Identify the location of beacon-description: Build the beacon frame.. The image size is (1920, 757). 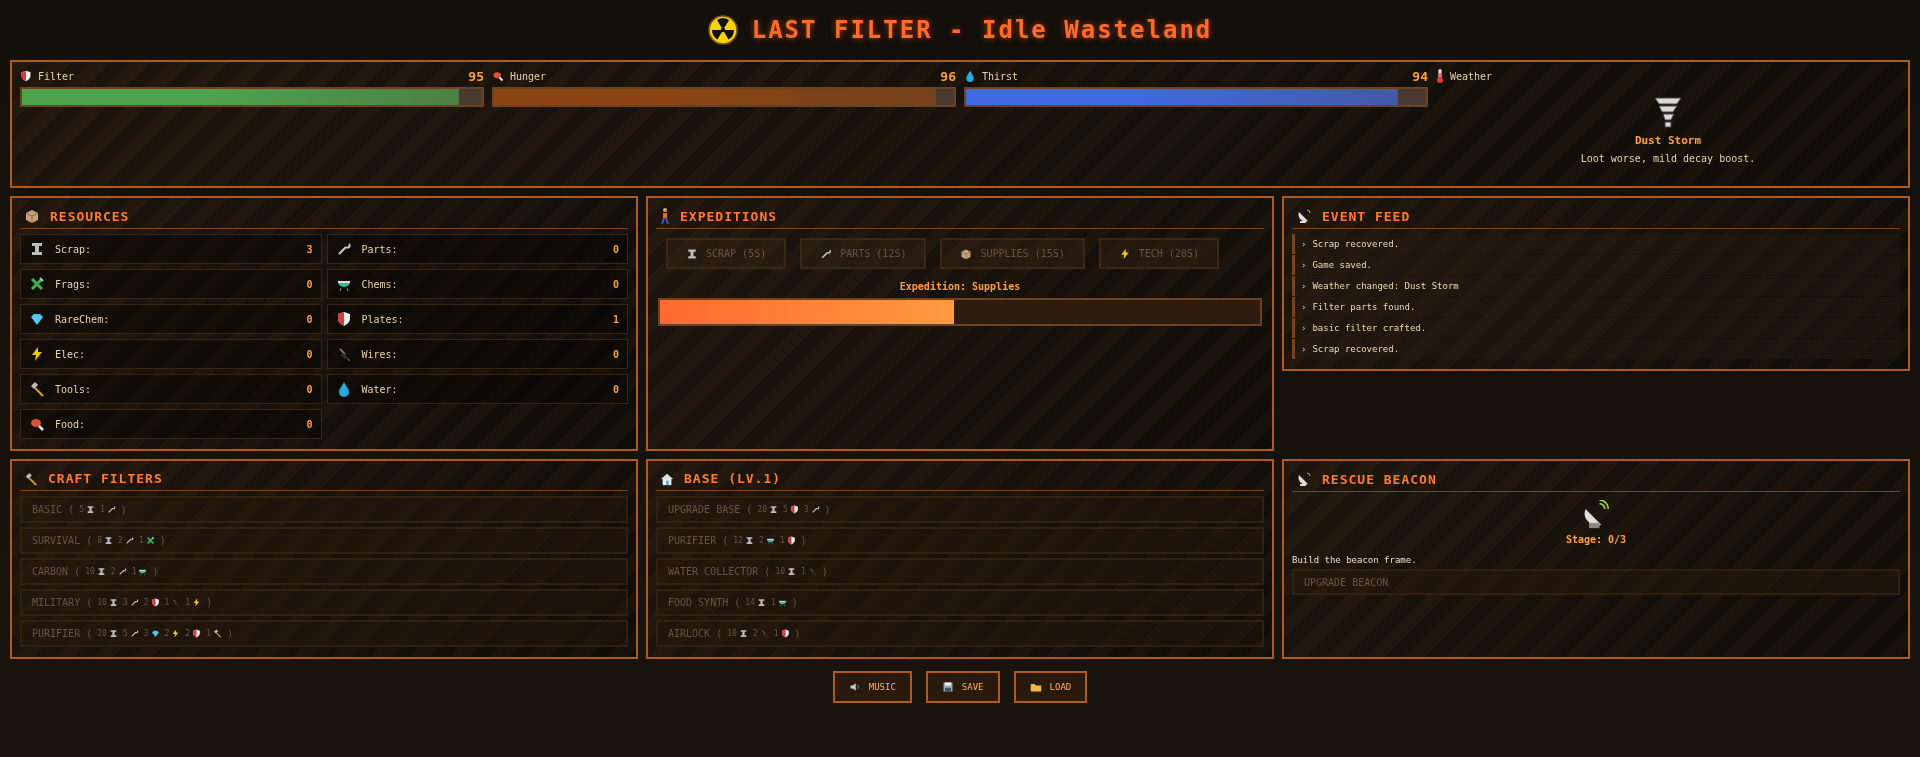
(1355, 560).